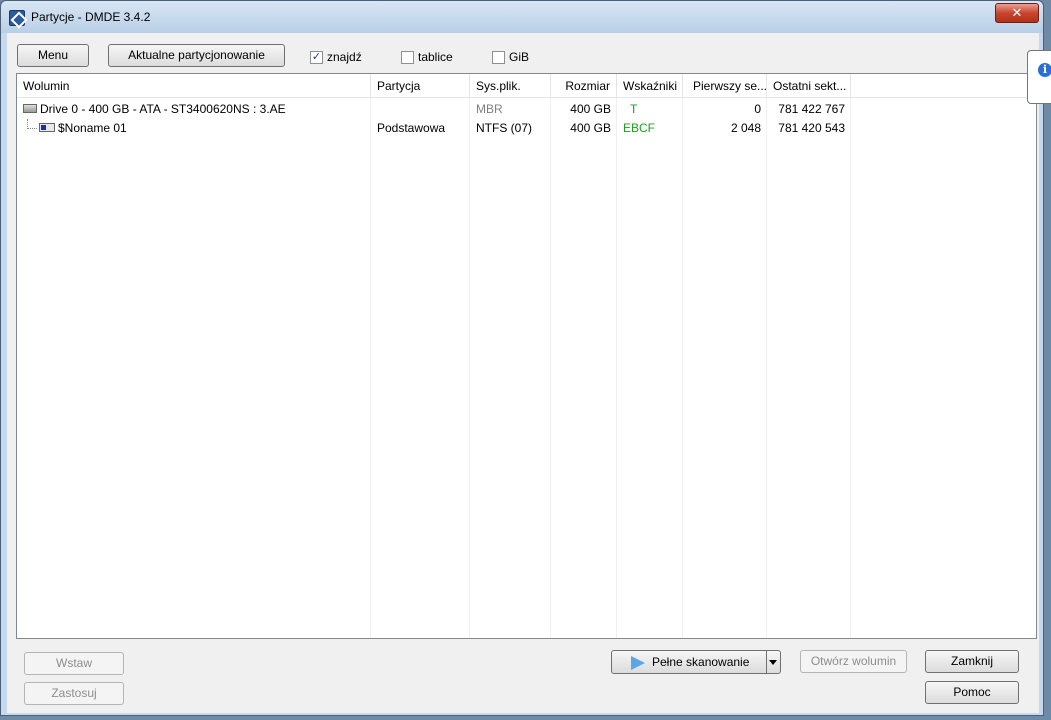 The width and height of the screenshot is (1051, 720). Describe the element at coordinates (47, 128) in the screenshot. I see `partition-icon` at that location.